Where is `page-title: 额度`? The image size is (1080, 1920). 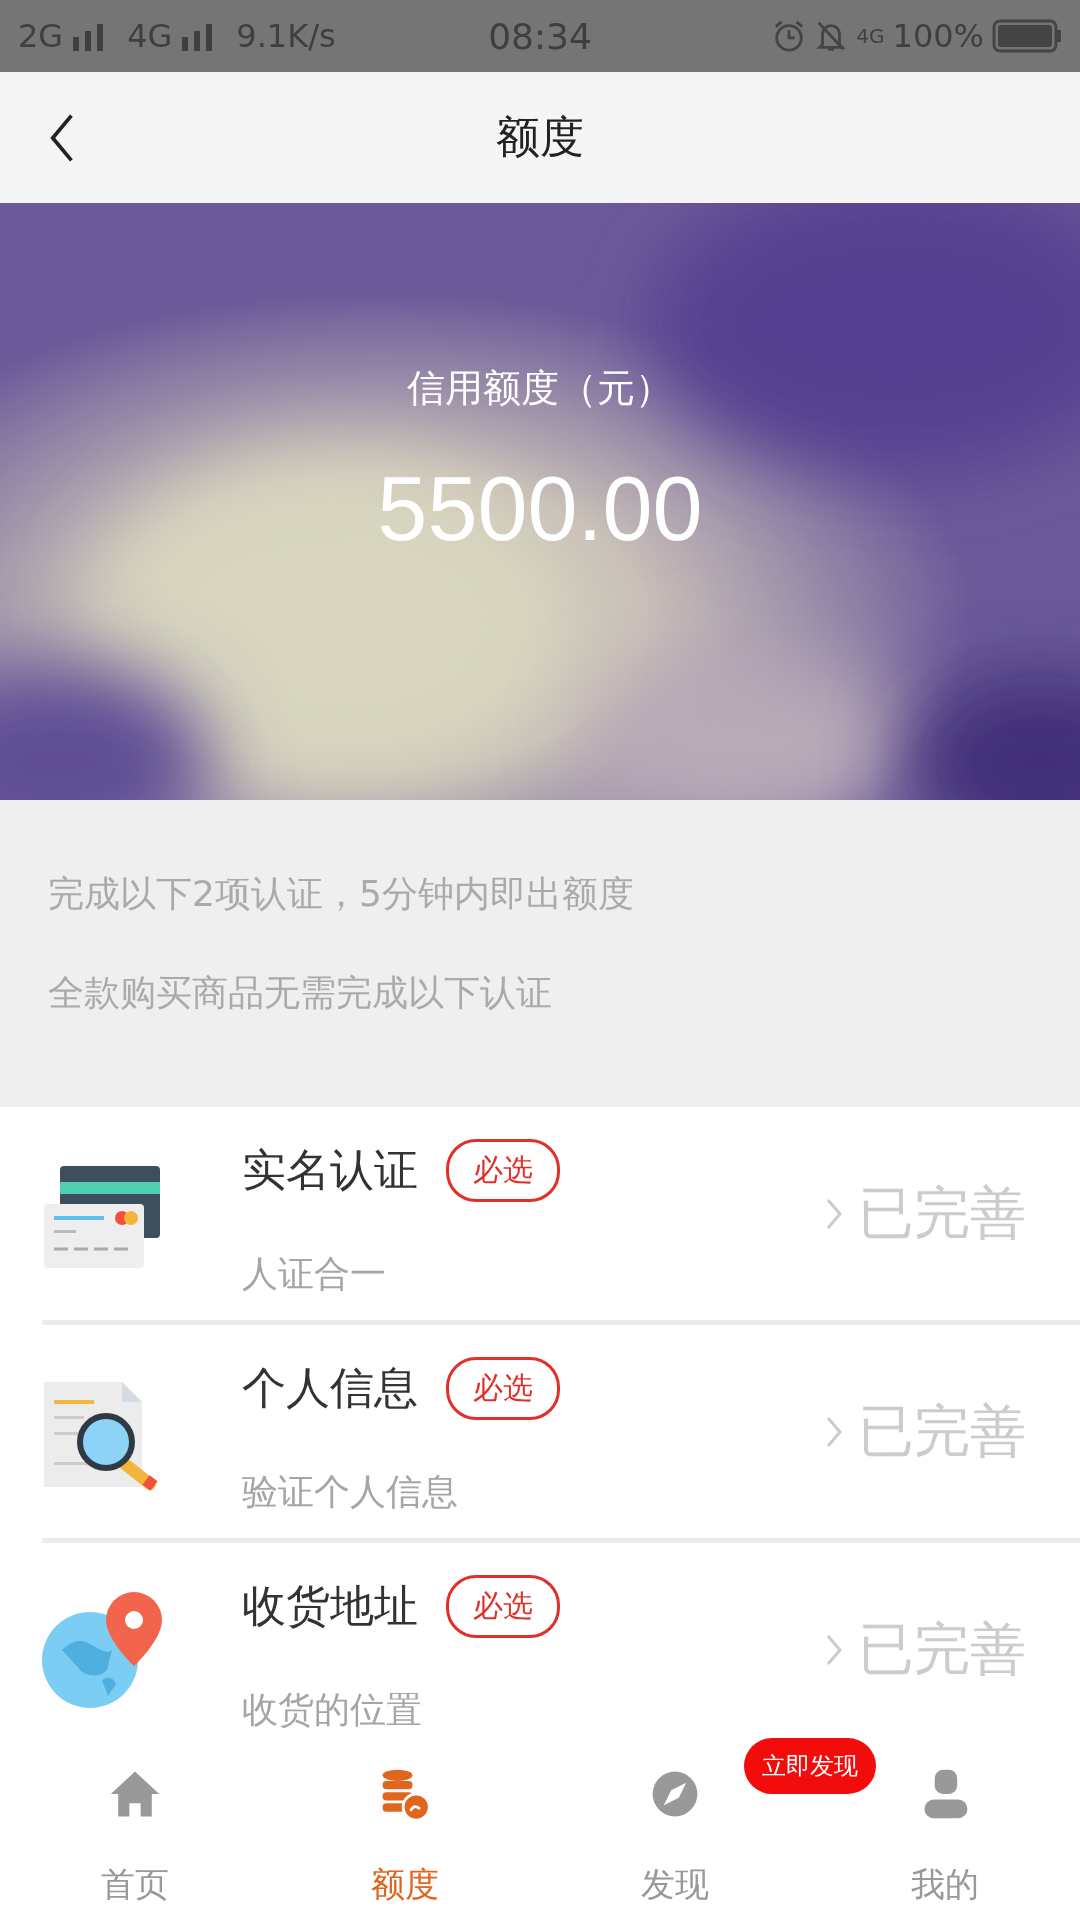
page-title: 额度 is located at coordinates (540, 137).